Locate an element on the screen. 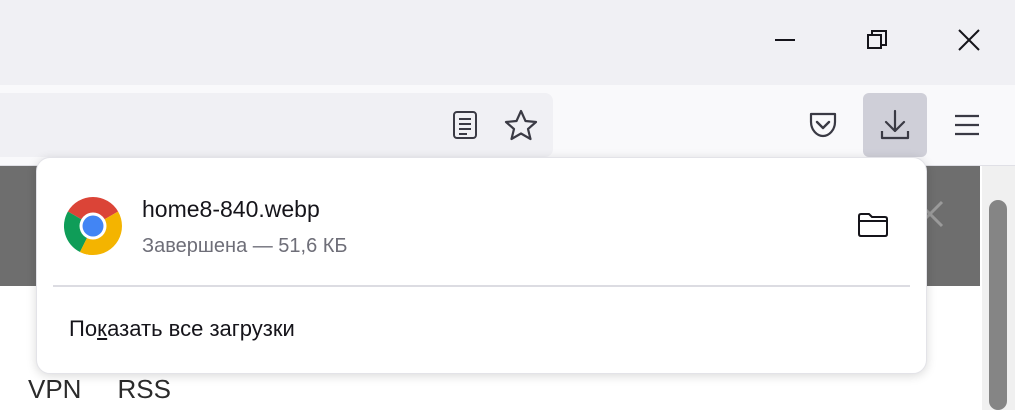  bookmark-button is located at coordinates (521, 125).